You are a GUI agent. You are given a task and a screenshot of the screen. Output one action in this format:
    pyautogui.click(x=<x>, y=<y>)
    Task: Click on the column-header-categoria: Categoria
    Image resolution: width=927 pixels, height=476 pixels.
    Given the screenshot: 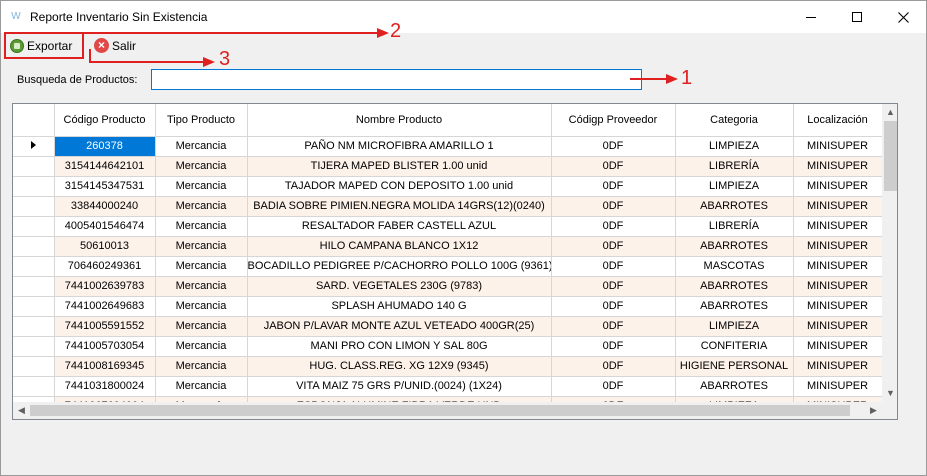 What is the action you would take?
    pyautogui.click(x=734, y=120)
    